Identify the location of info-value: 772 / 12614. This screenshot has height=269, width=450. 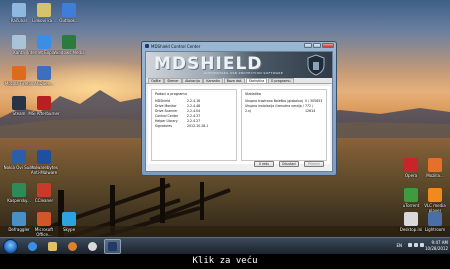
(310, 108).